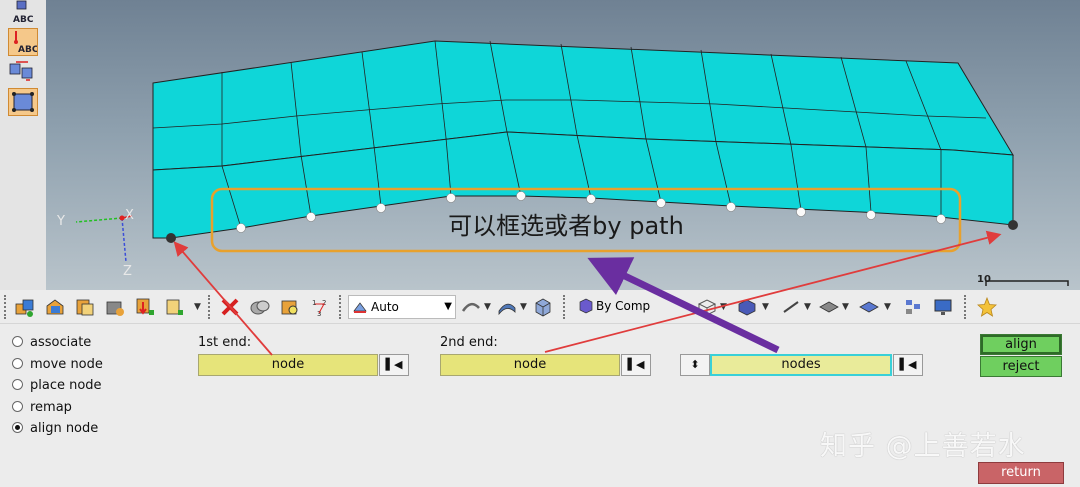 The height and width of the screenshot is (487, 1080). I want to click on nodes-selector: nodes, so click(801, 365).